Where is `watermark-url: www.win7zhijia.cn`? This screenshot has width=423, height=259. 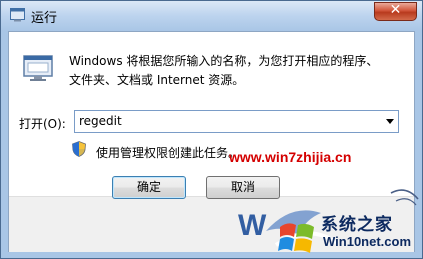 watermark-url: www.win7zhijia.cn is located at coordinates (290, 157).